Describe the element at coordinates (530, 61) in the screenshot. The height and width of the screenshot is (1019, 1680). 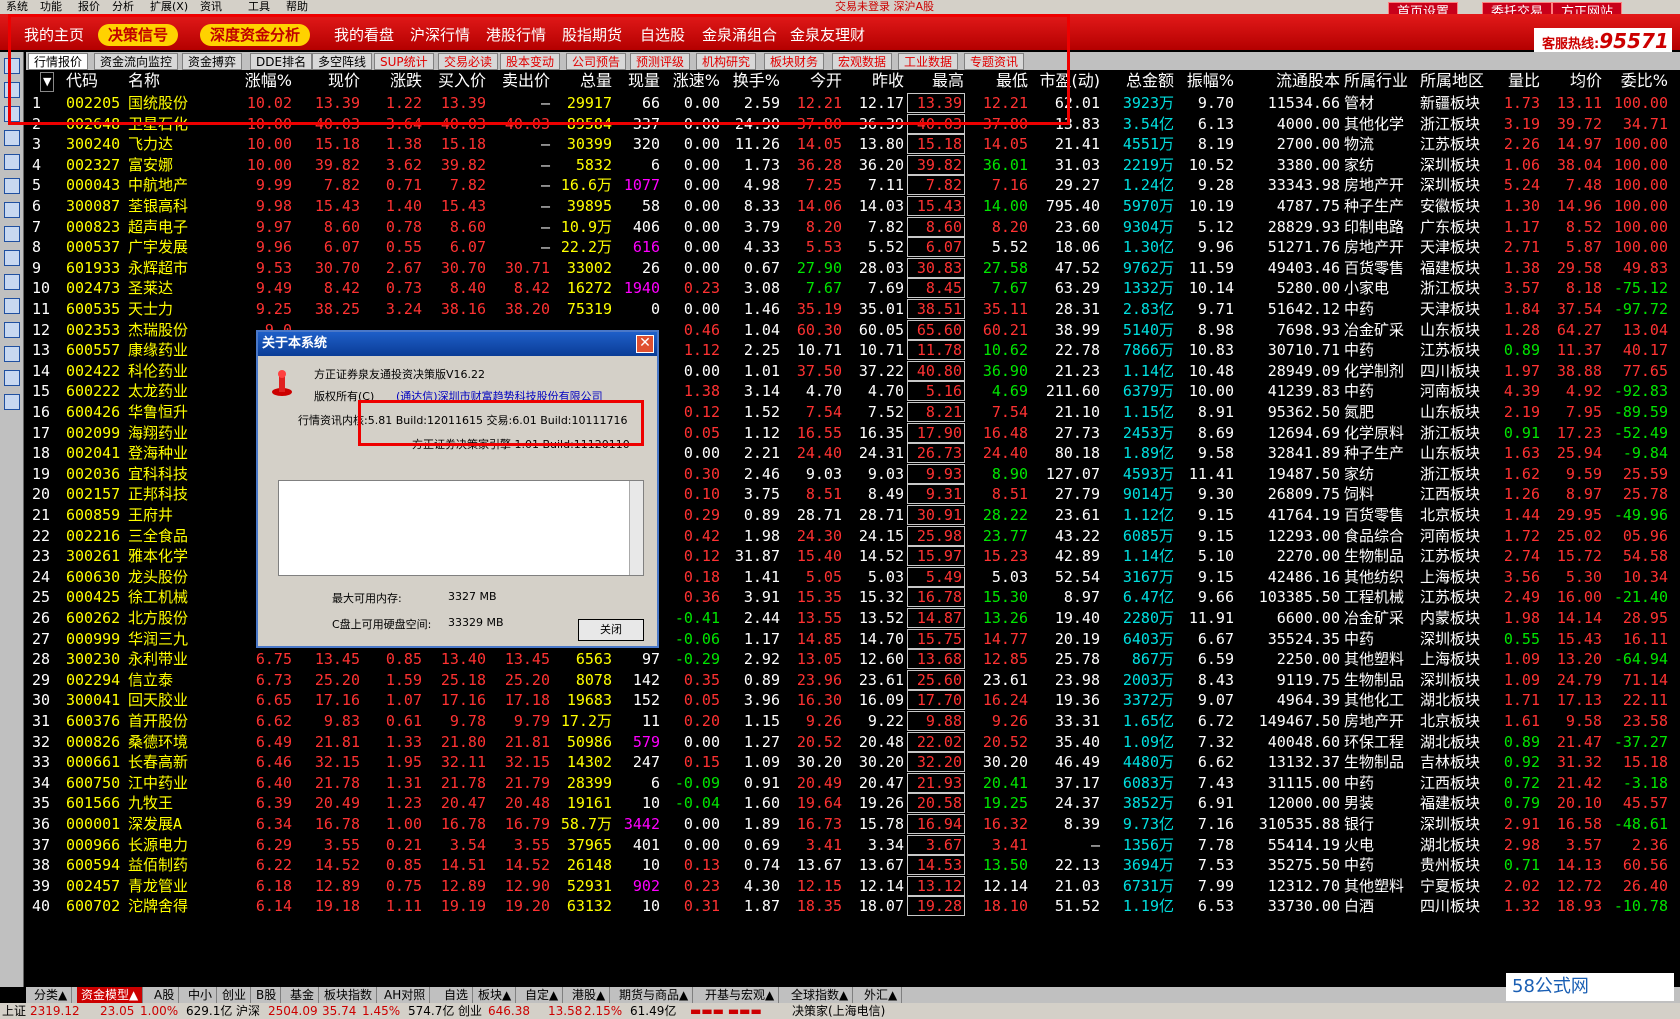
I see `tab-item: 股本变动` at that location.